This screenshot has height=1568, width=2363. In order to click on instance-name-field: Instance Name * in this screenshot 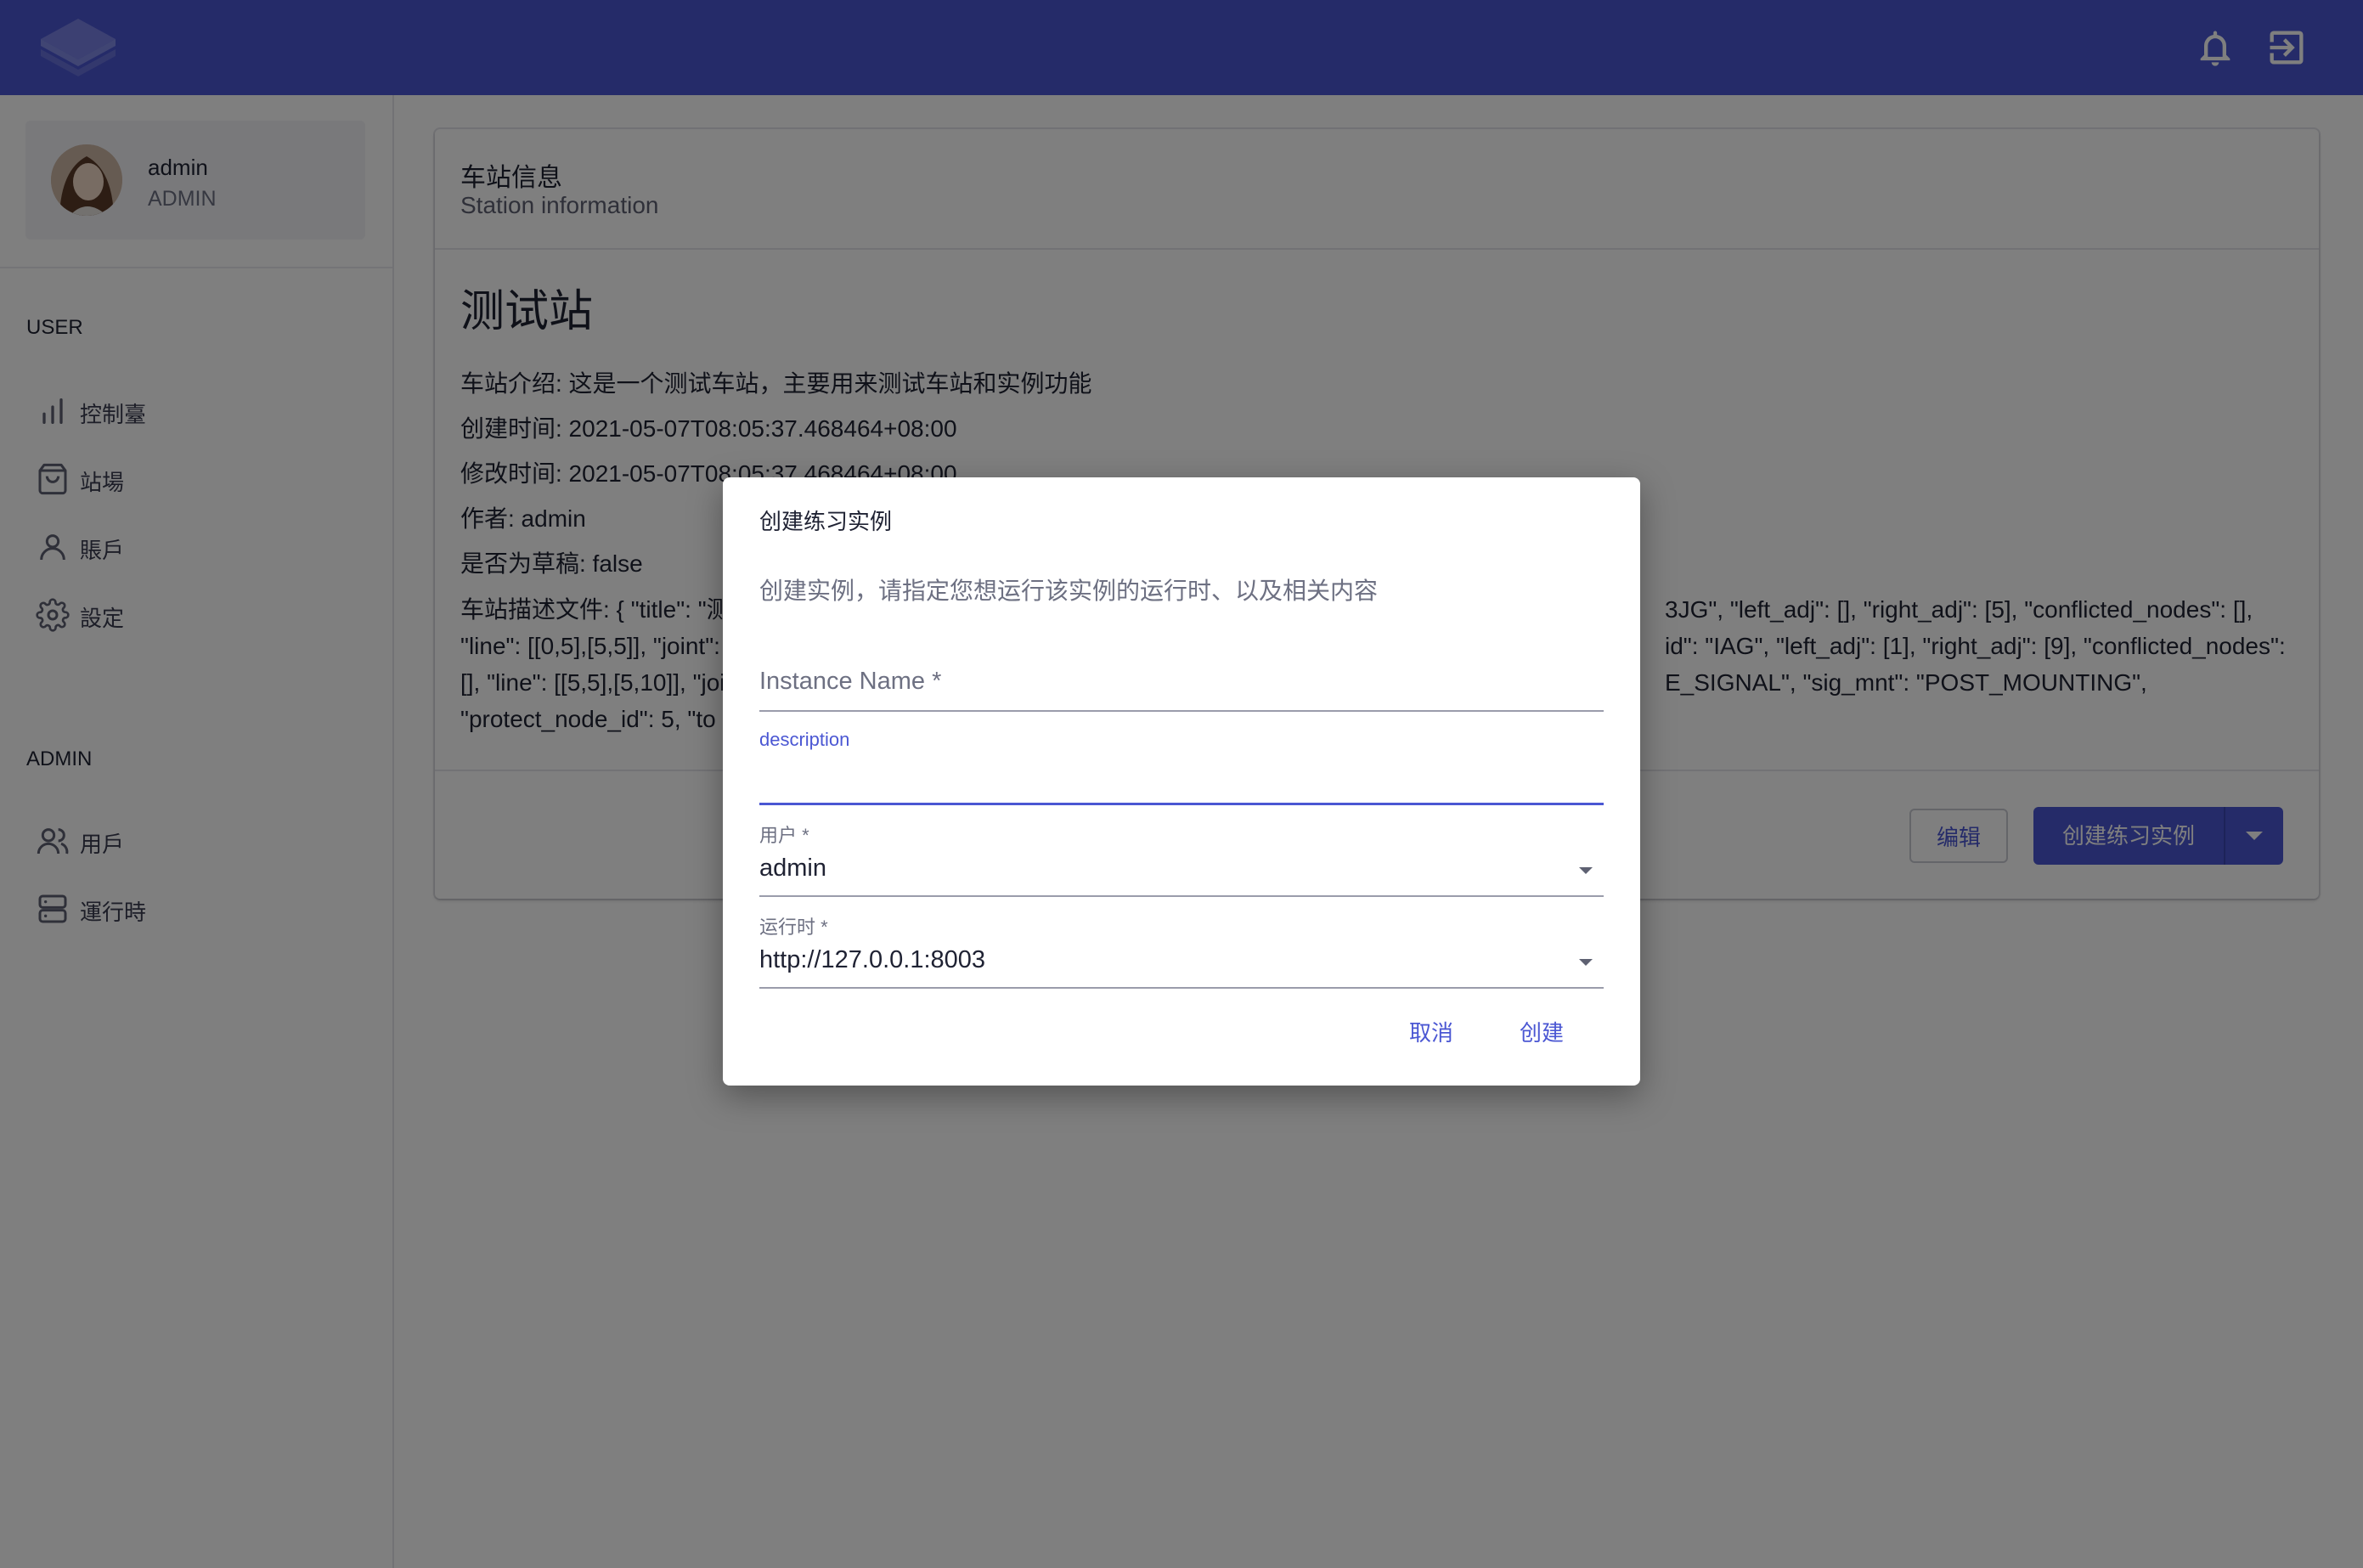, I will do `click(1181, 686)`.